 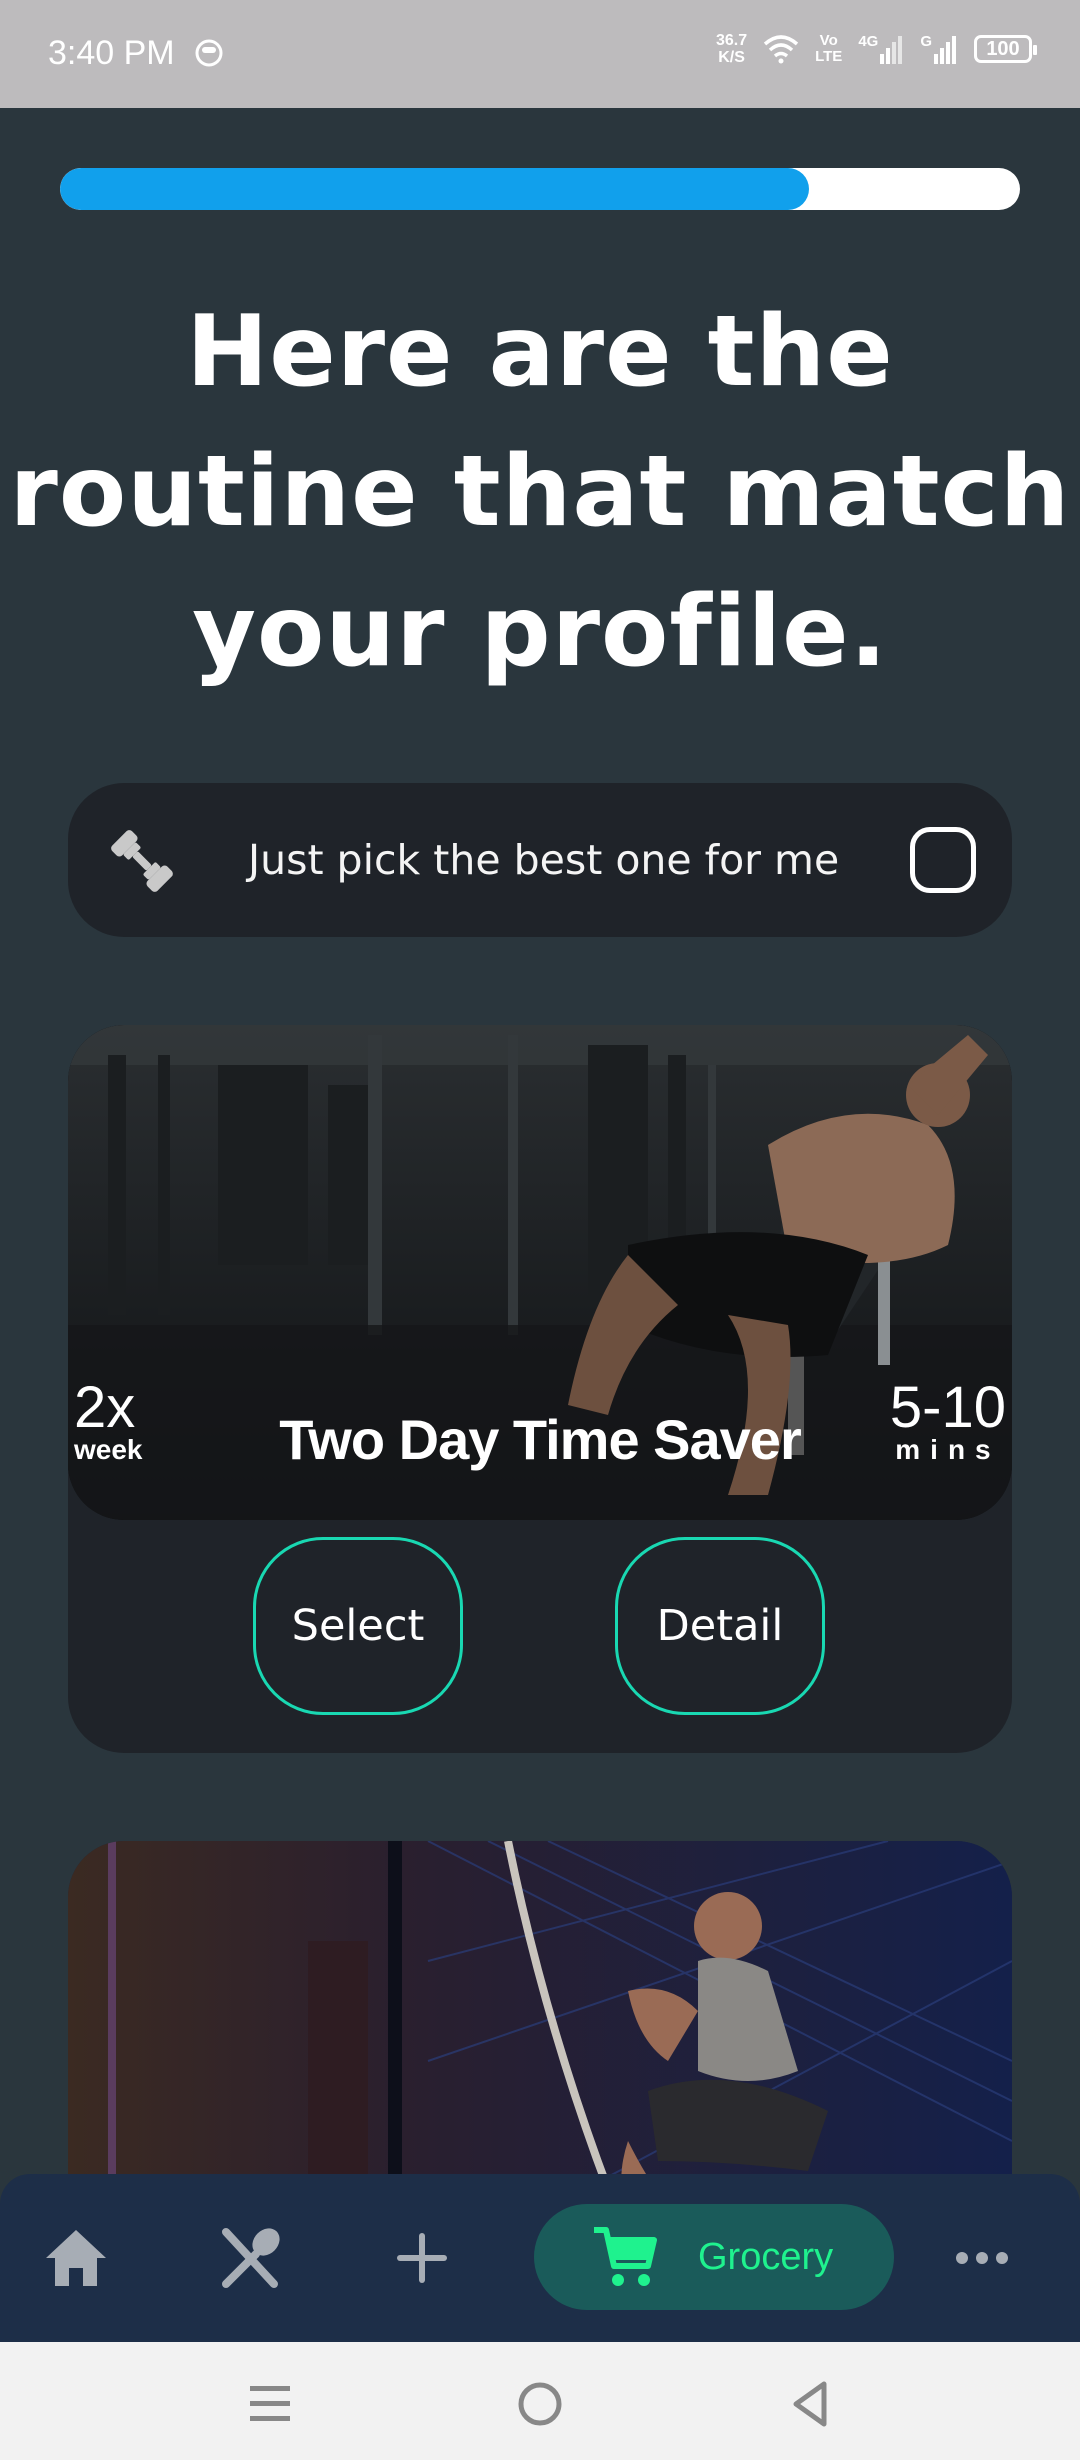 I want to click on nav-grocery-label: Grocery, so click(x=766, y=2257).